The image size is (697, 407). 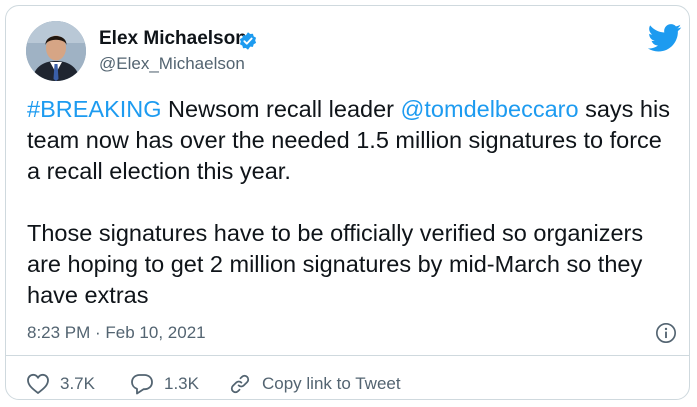 I want to click on divider, so click(x=347, y=355).